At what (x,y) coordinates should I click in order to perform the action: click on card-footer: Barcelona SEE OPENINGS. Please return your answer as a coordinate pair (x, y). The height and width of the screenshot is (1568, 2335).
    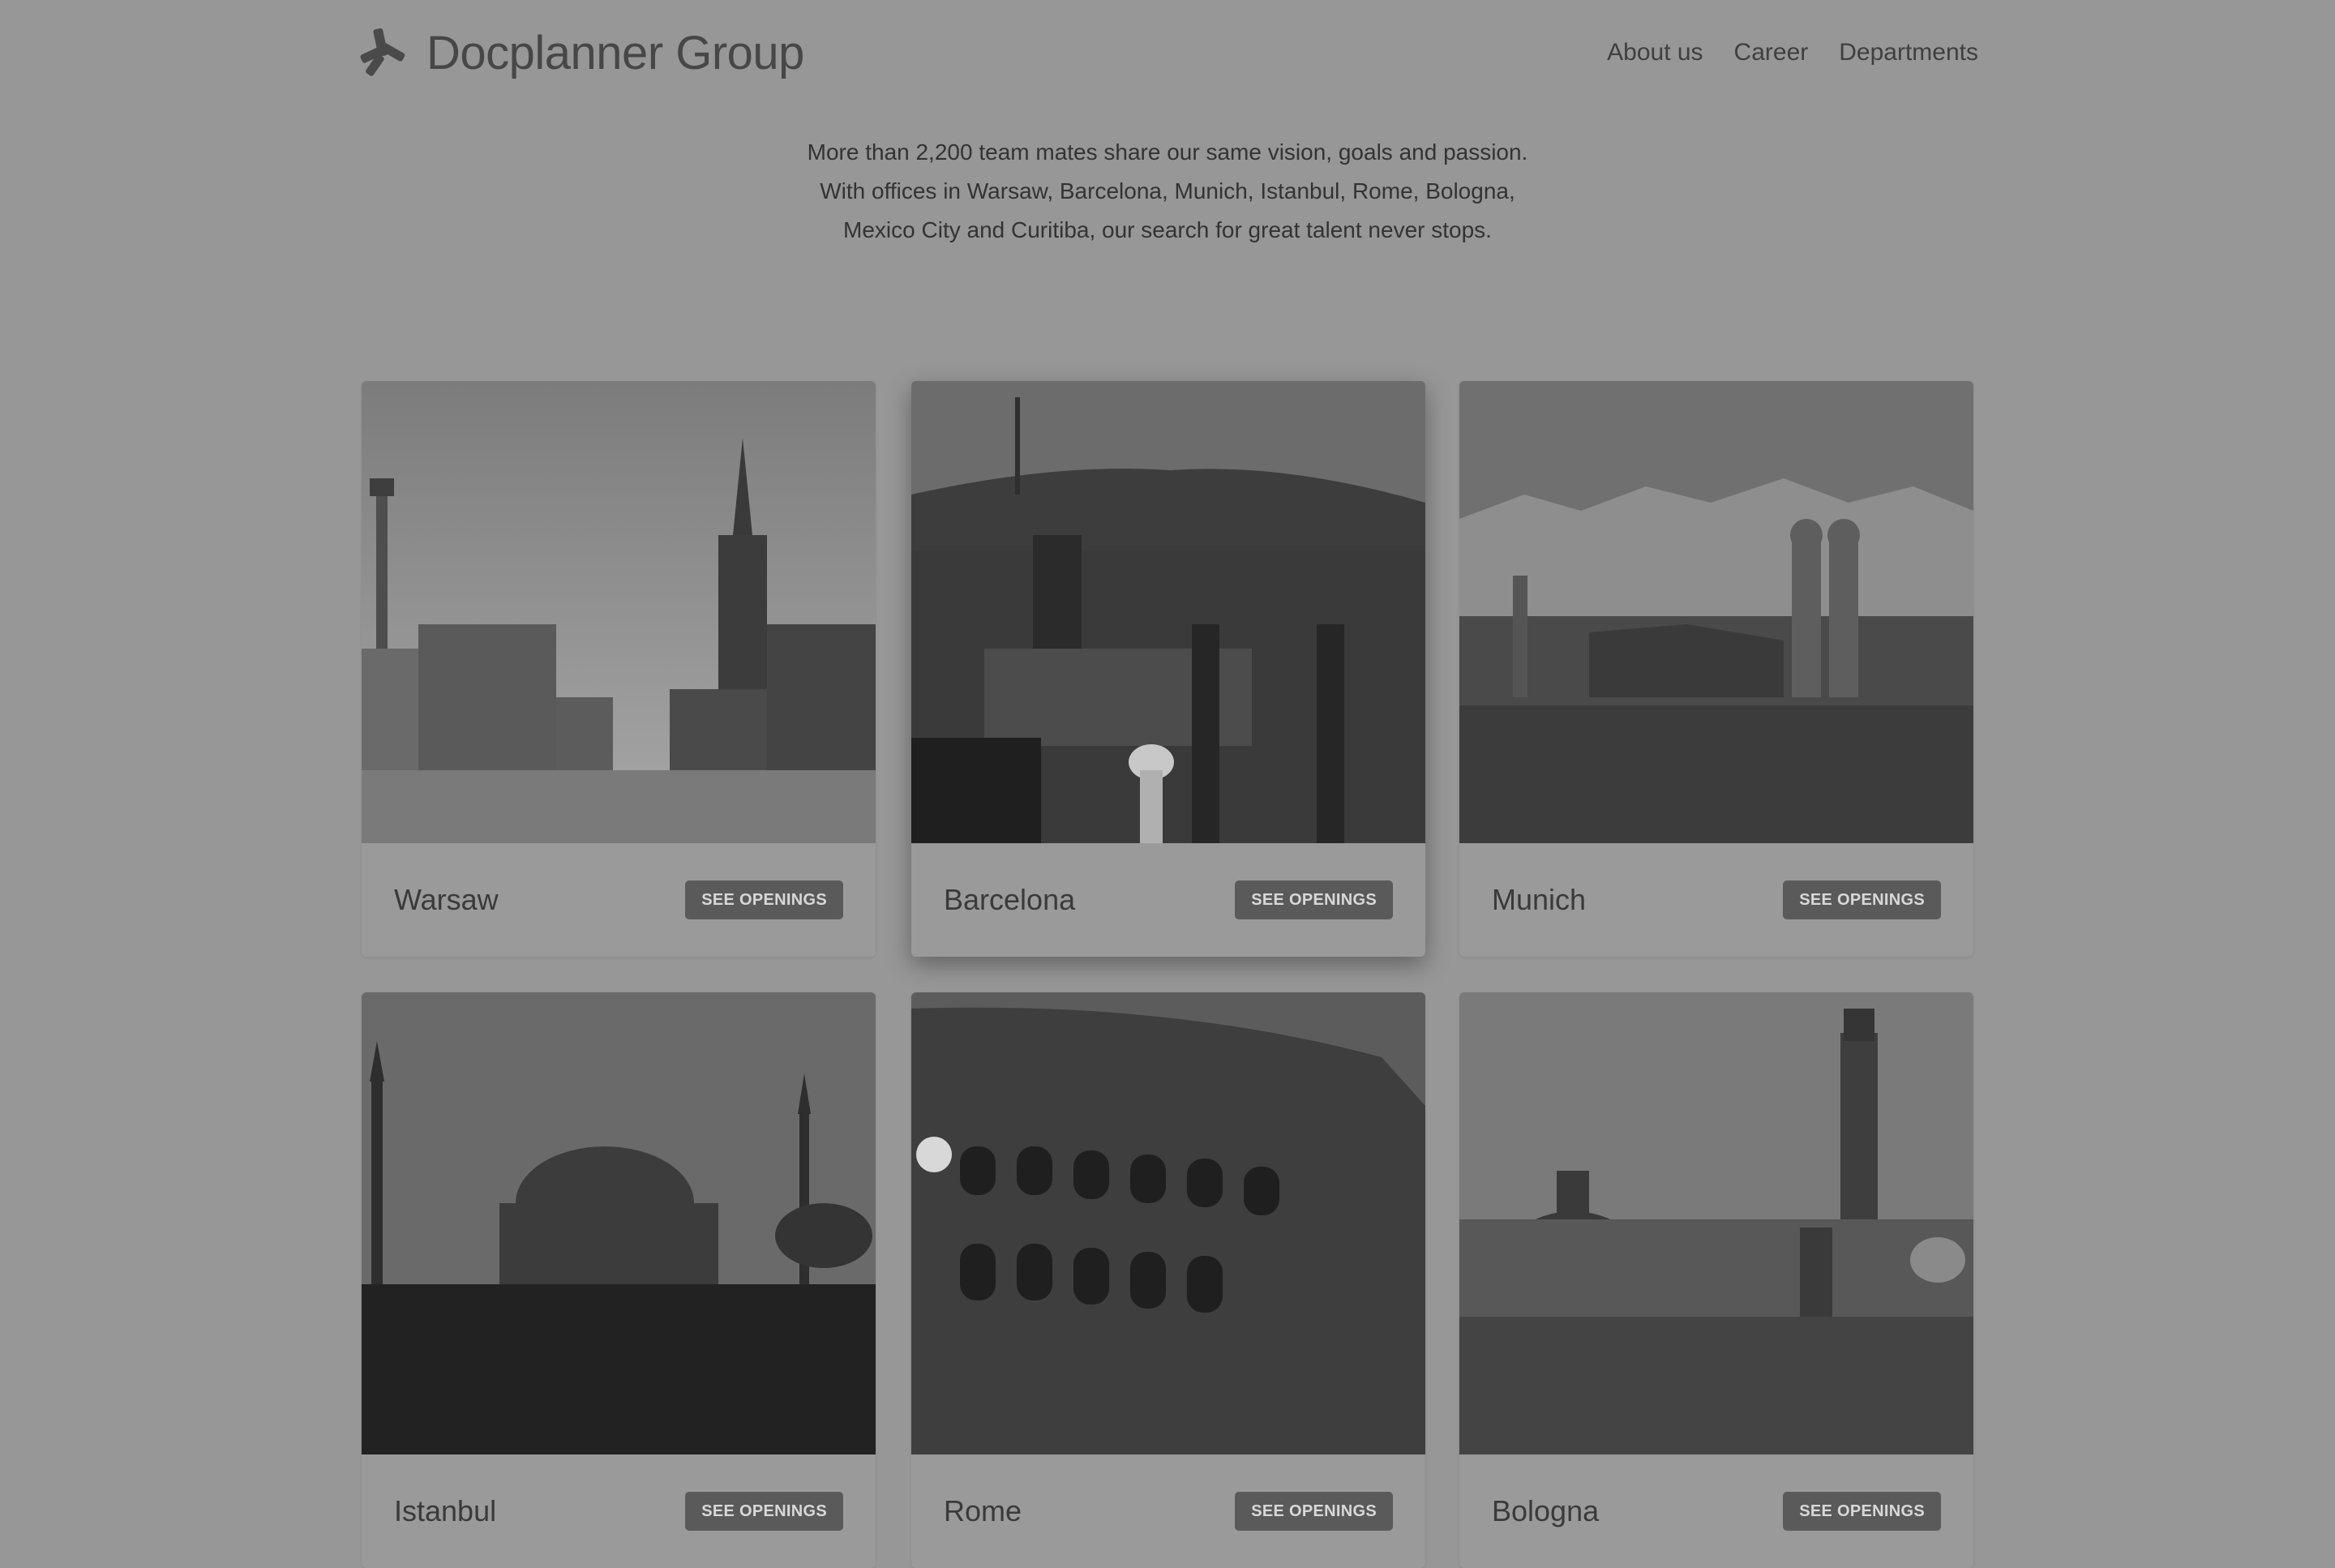
    Looking at the image, I should click on (1168, 900).